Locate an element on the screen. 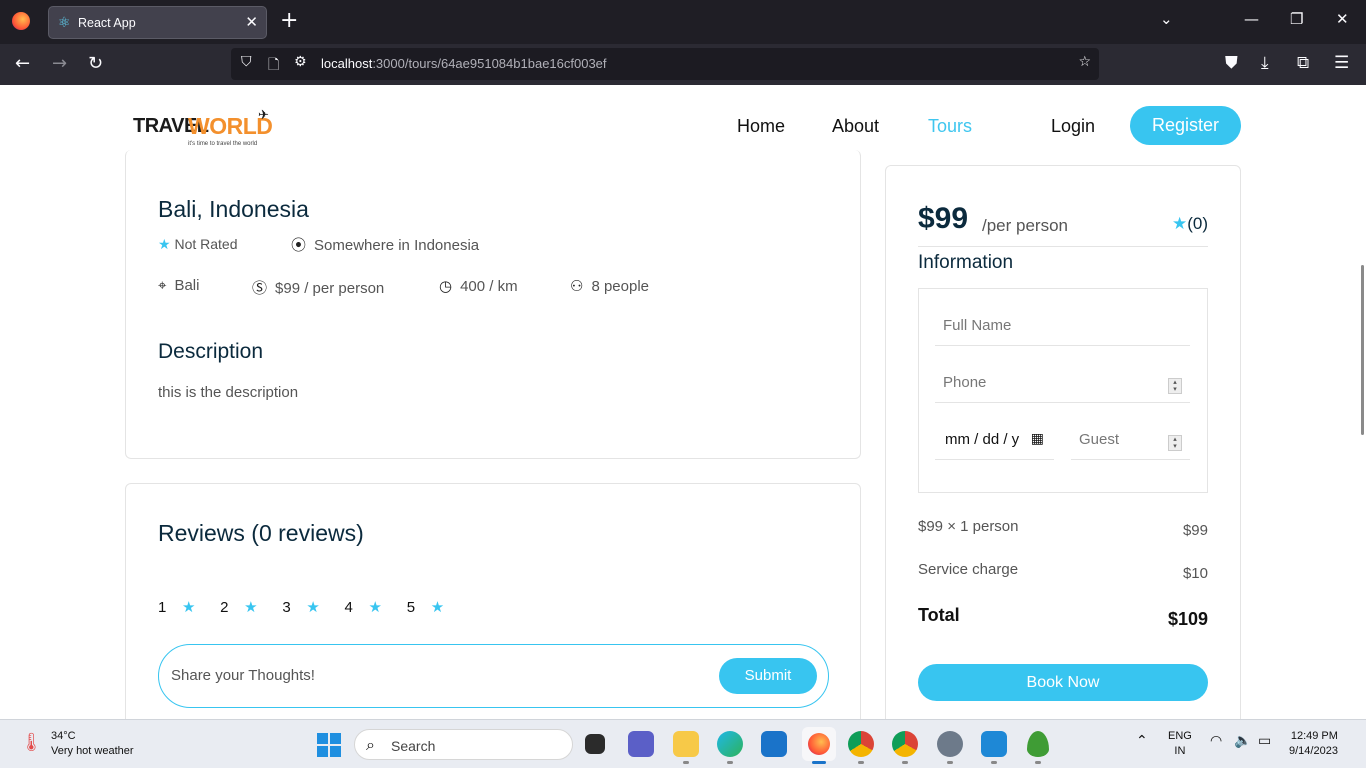 The image size is (1366, 768). temperature: 34°C is located at coordinates (63, 736).